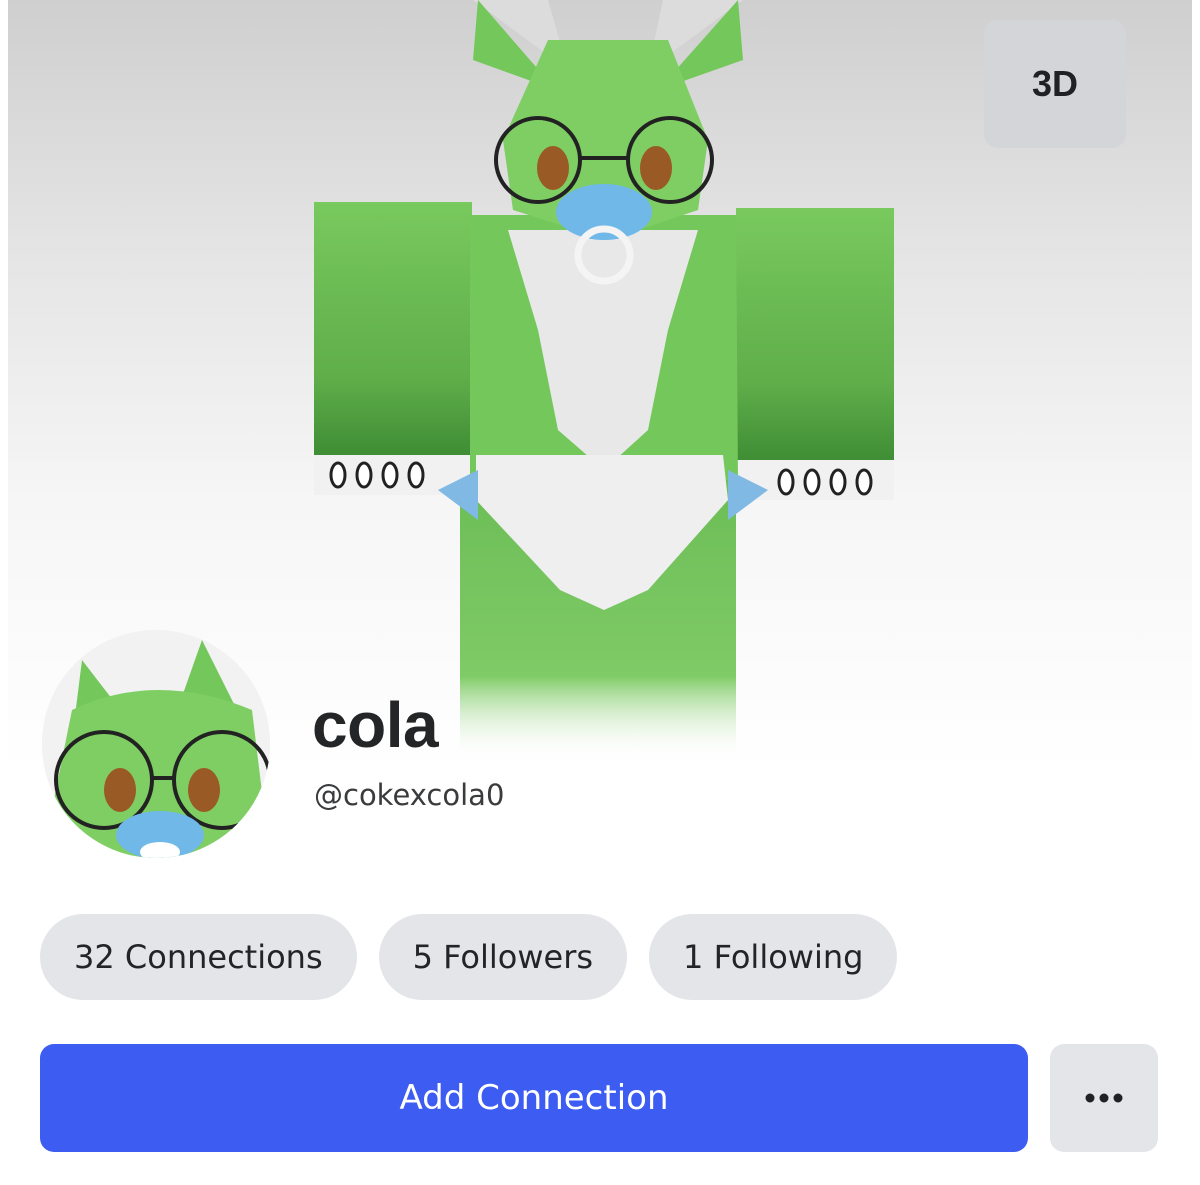 The image size is (1200, 1185). What do you see at coordinates (1055, 84) in the screenshot?
I see `3d-toggle-button: 3D` at bounding box center [1055, 84].